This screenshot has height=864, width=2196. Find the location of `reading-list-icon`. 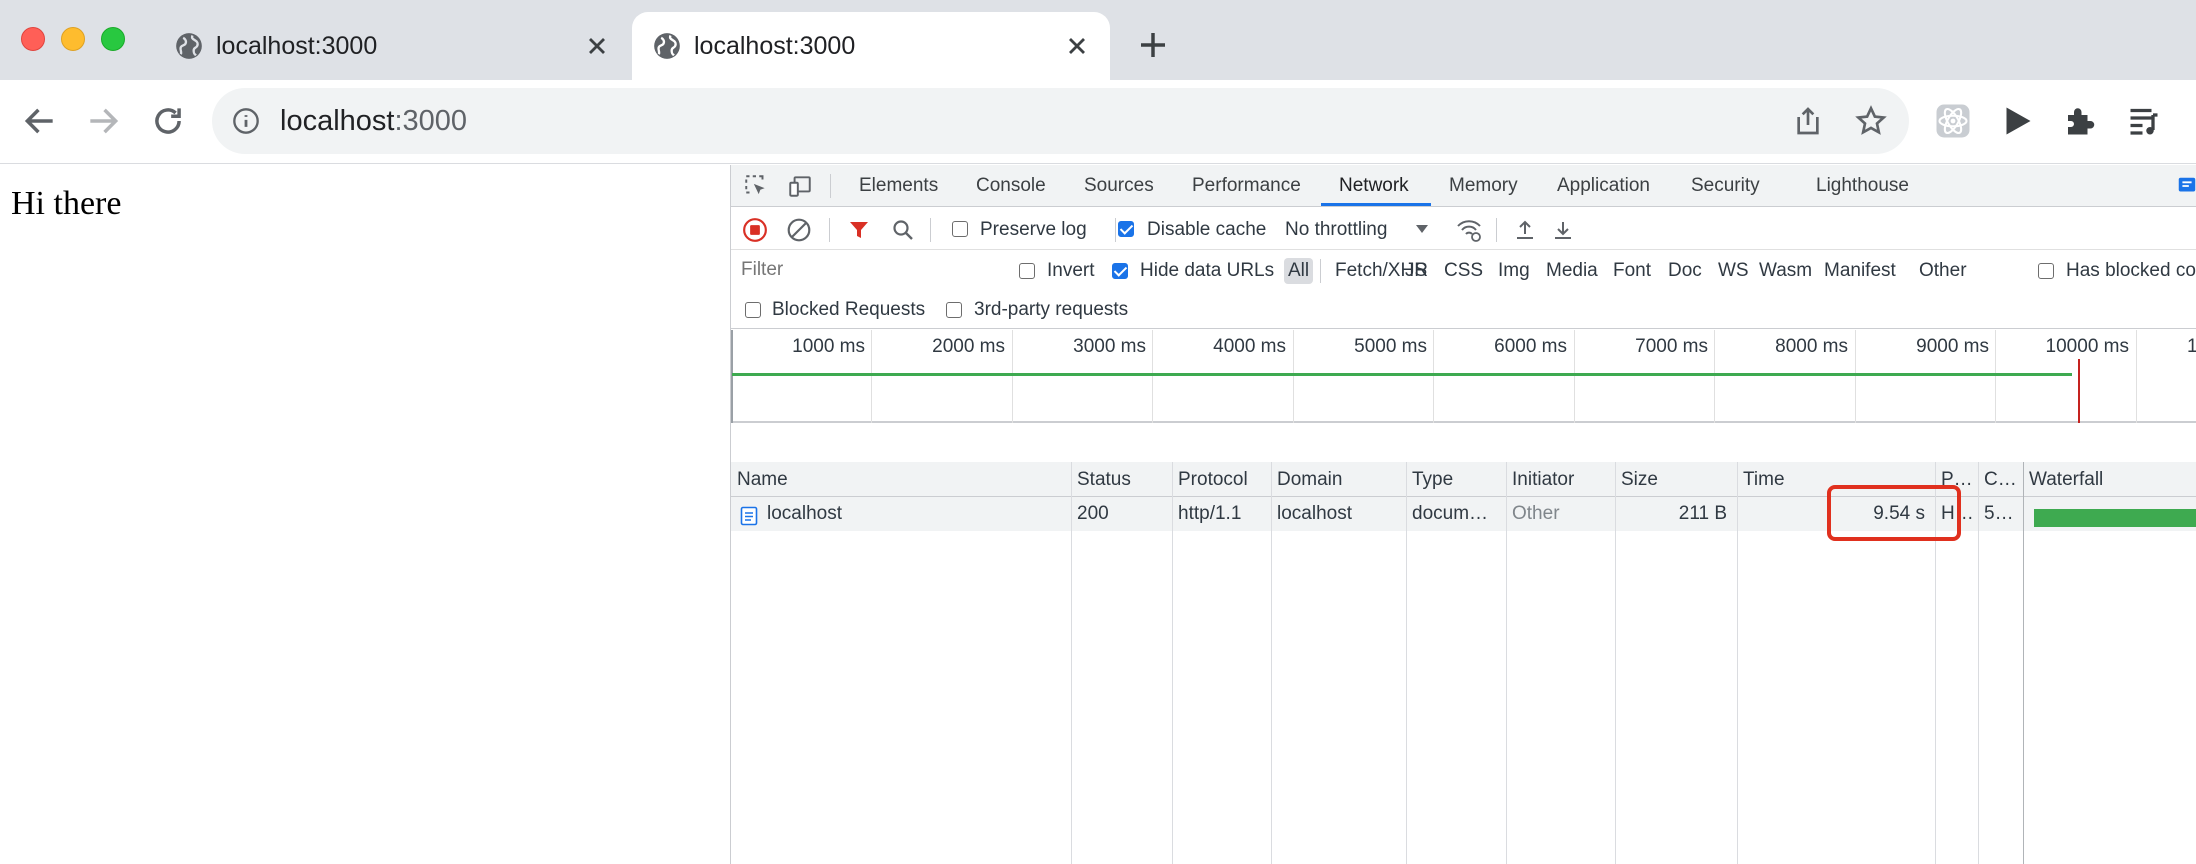

reading-list-icon is located at coordinates (2144, 121).